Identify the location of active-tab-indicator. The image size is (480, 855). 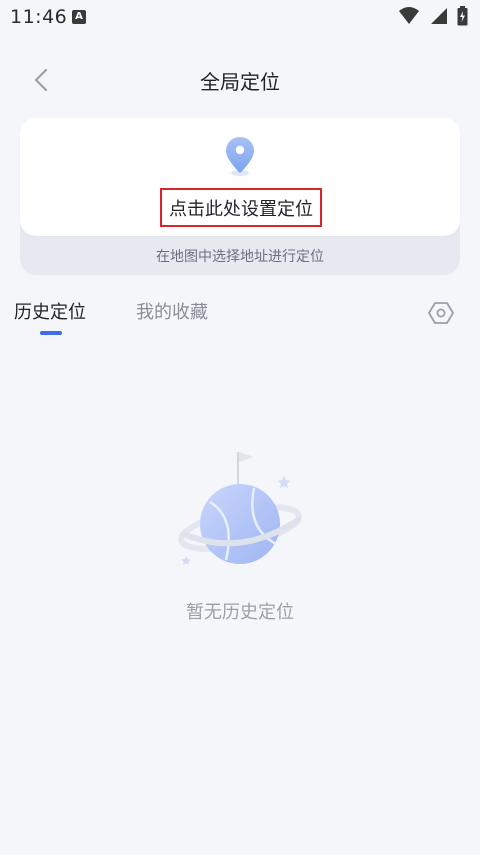
(51, 333).